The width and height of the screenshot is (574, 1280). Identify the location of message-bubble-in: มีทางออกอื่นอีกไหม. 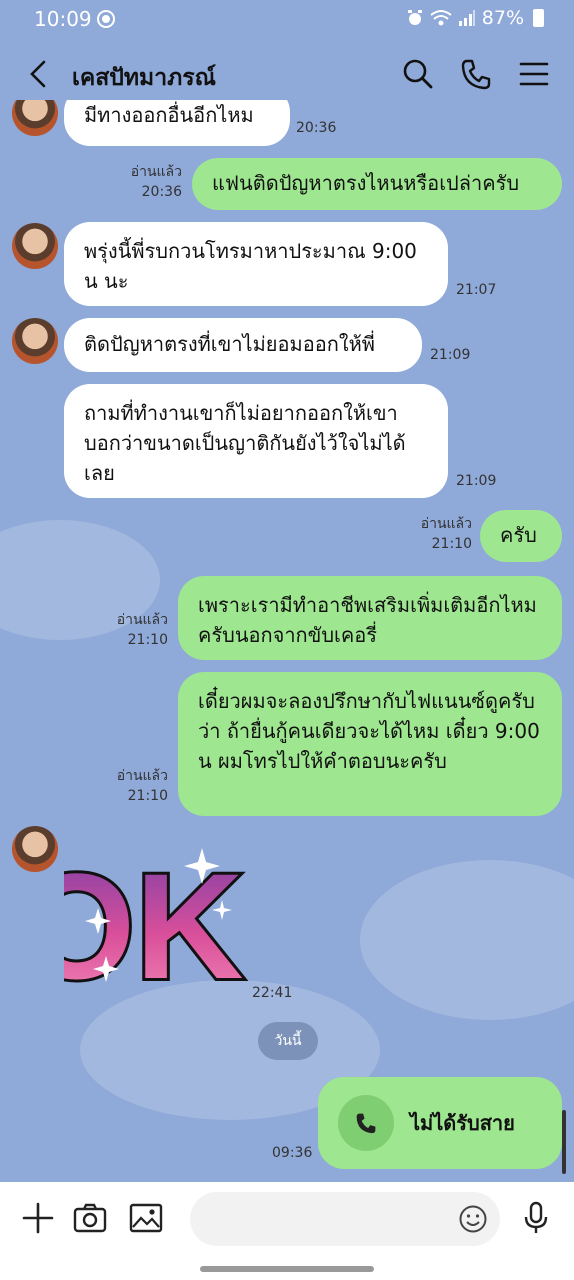
(177, 123).